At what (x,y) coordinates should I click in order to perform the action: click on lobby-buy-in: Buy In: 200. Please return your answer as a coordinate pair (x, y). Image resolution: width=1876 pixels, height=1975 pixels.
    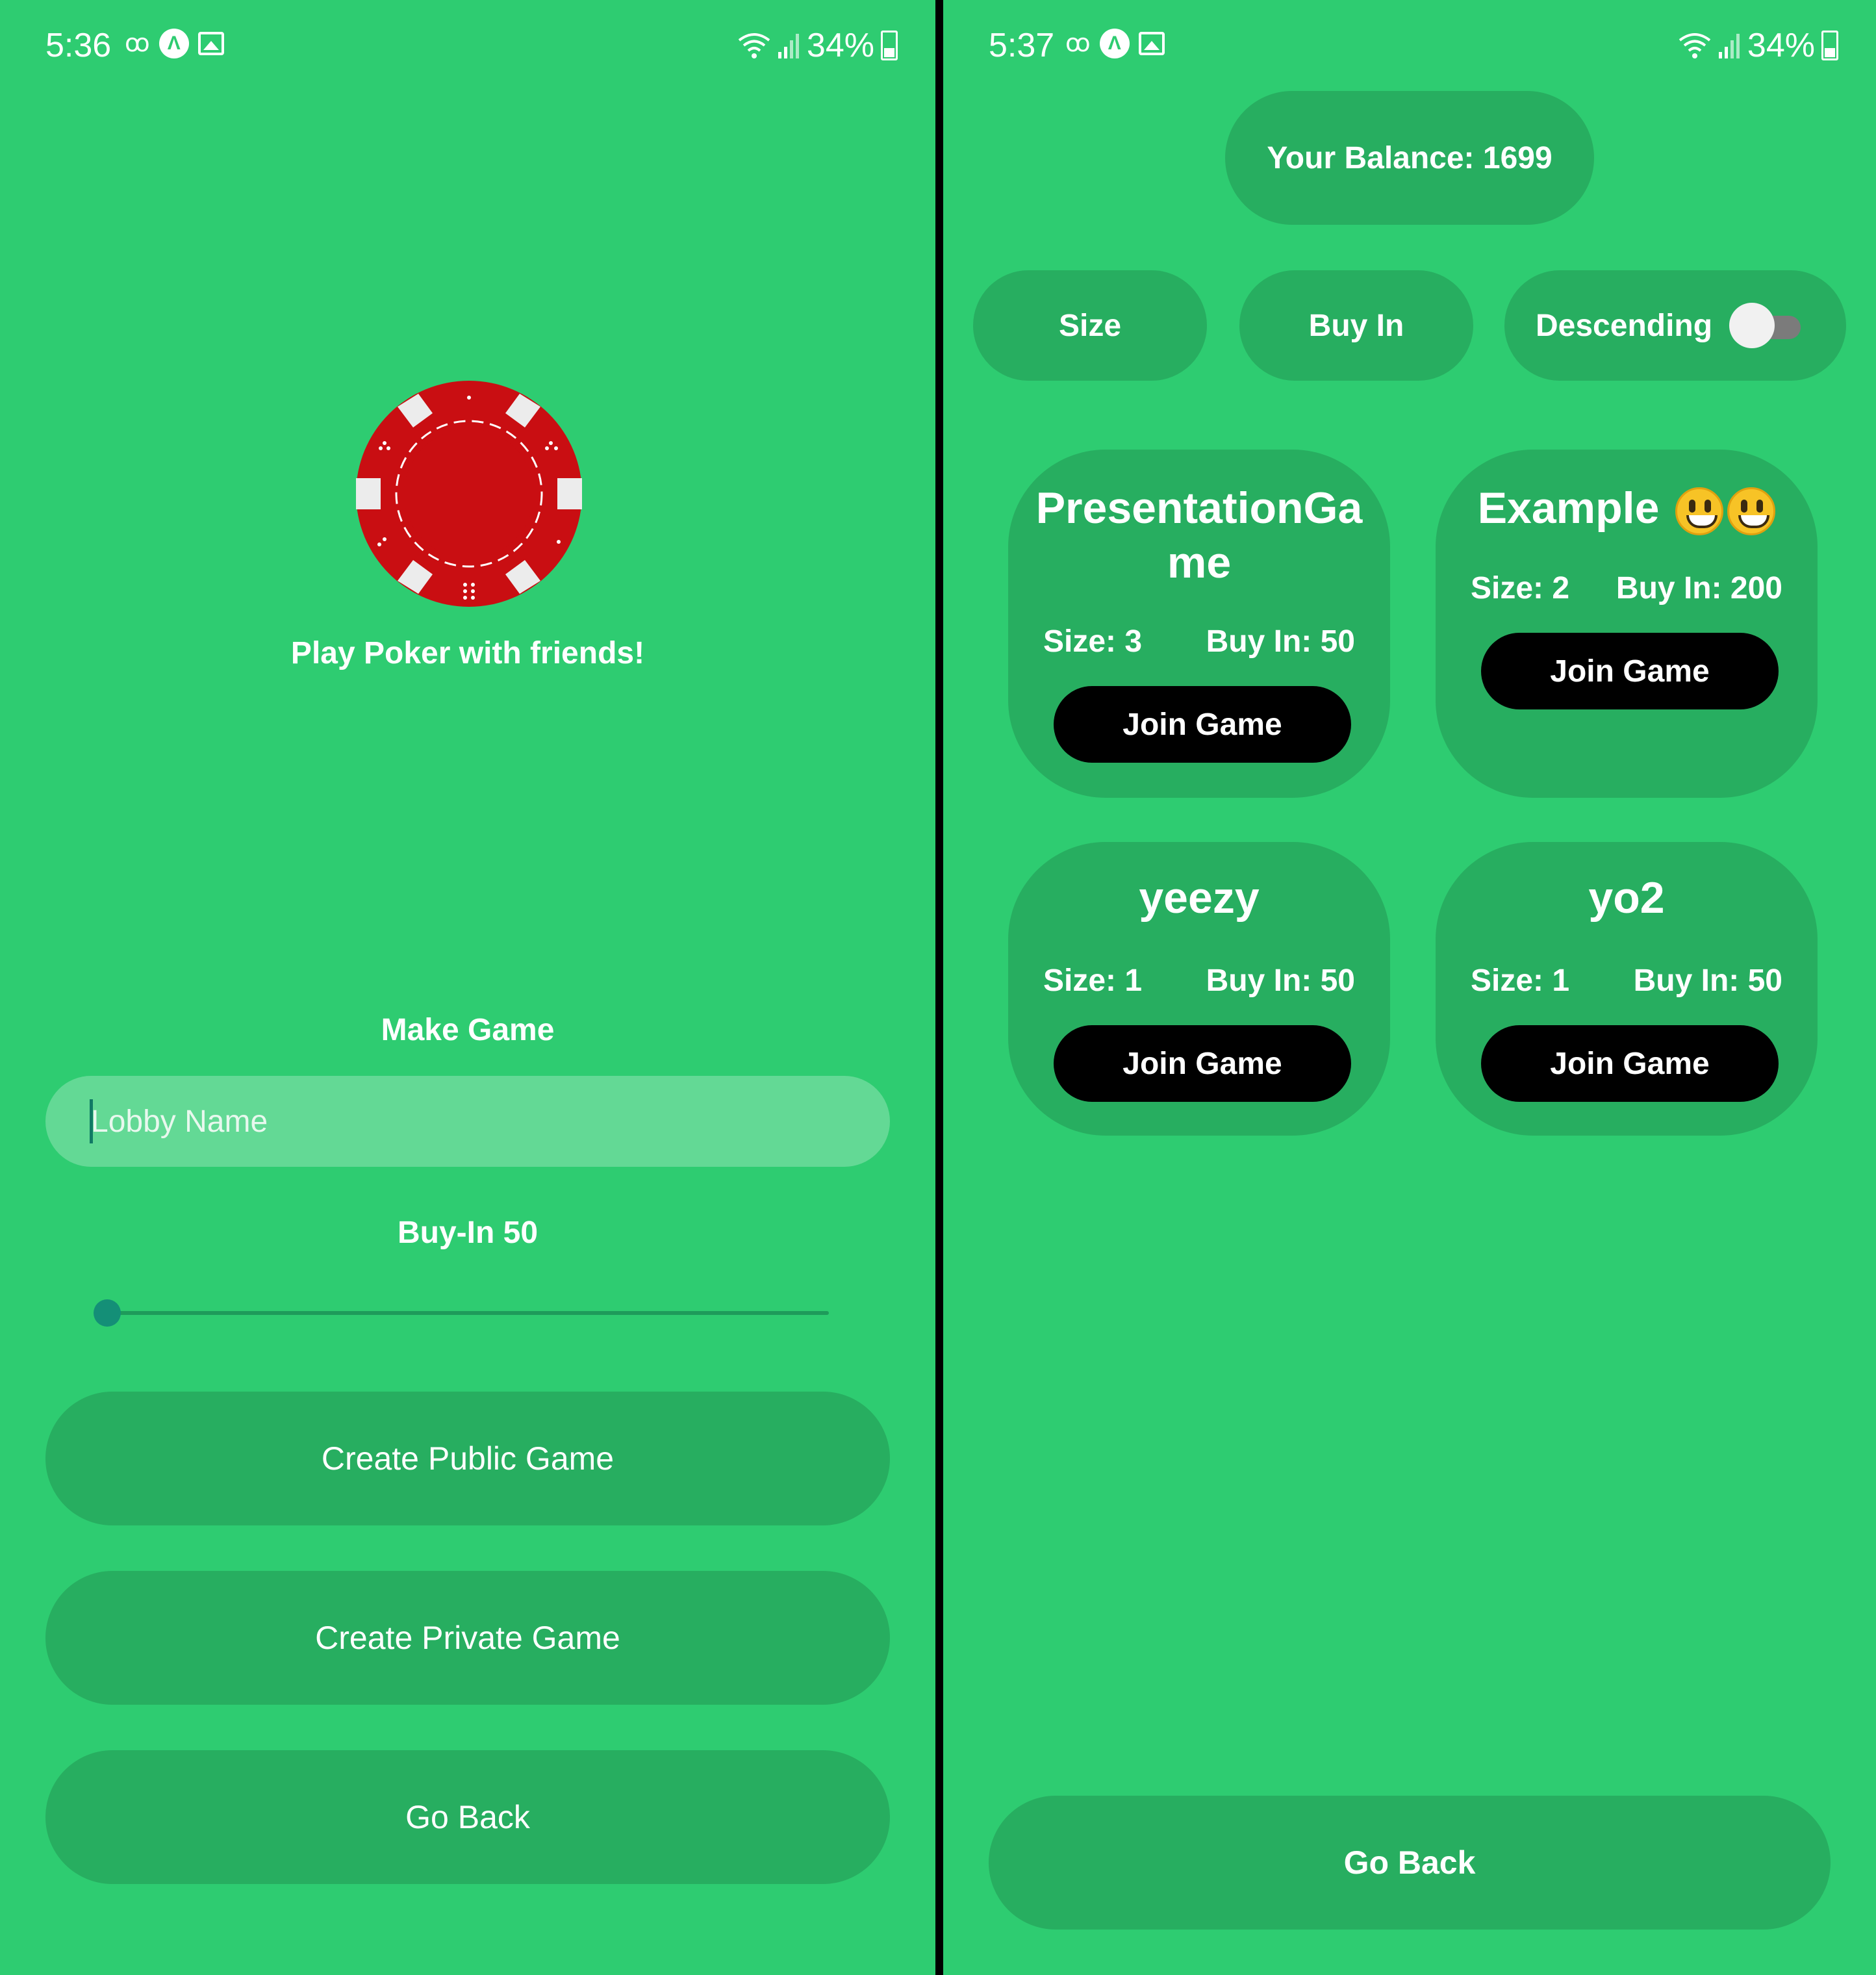
    Looking at the image, I should click on (1699, 588).